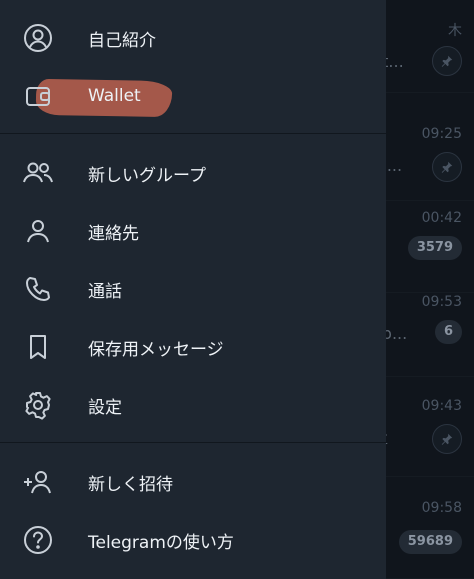  What do you see at coordinates (130, 484) in the screenshot?
I see `menu-item-label: 新しく招待` at bounding box center [130, 484].